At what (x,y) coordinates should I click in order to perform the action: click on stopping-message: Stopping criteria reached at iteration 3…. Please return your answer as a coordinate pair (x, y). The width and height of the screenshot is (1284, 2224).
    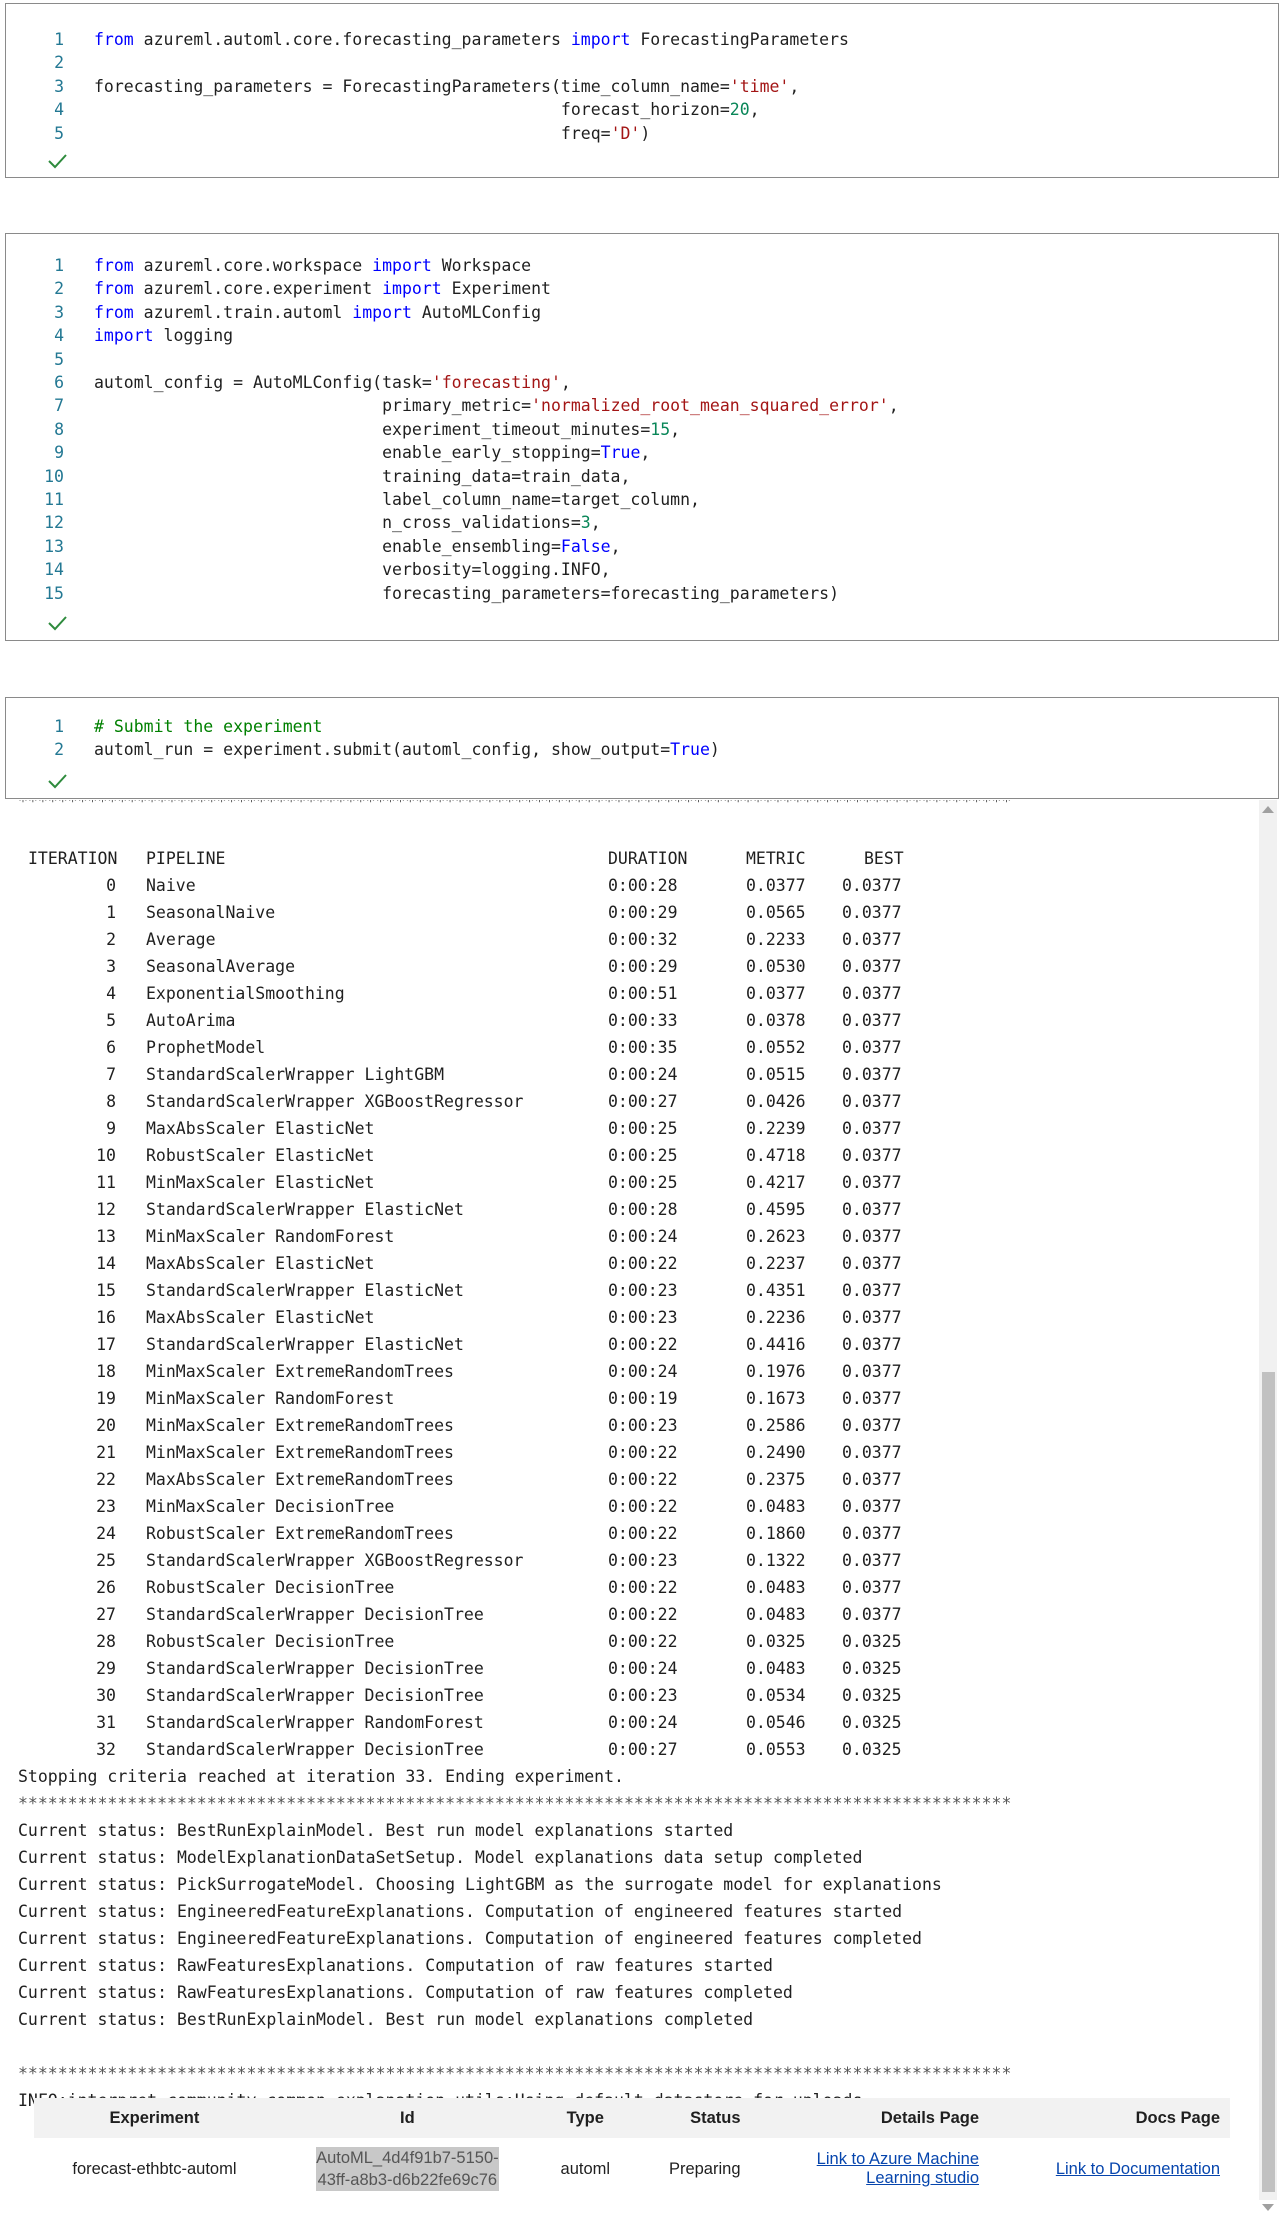
    Looking at the image, I should click on (321, 1776).